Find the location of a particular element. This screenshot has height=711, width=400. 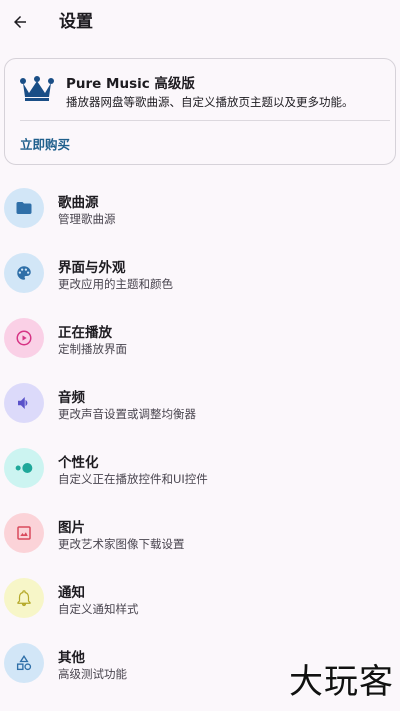

settings-item-title: 歌曲源 is located at coordinates (78, 203).